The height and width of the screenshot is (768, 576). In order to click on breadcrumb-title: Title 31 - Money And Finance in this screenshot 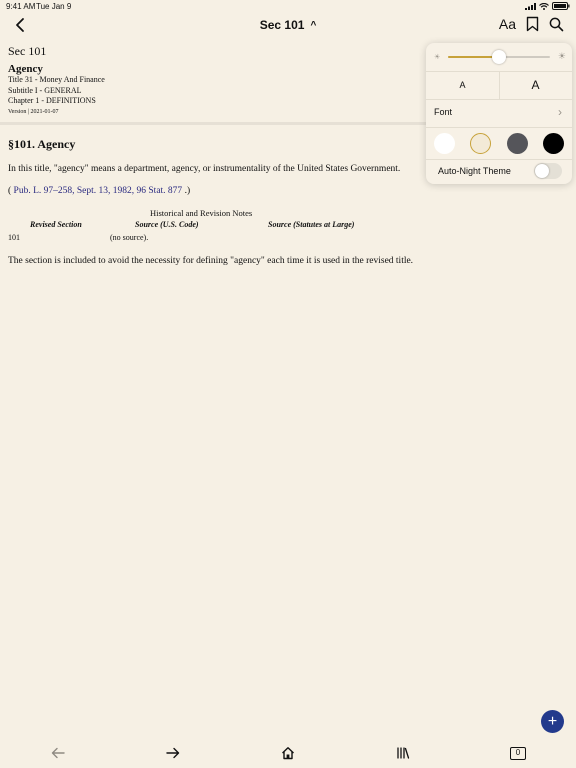, I will do `click(56, 79)`.